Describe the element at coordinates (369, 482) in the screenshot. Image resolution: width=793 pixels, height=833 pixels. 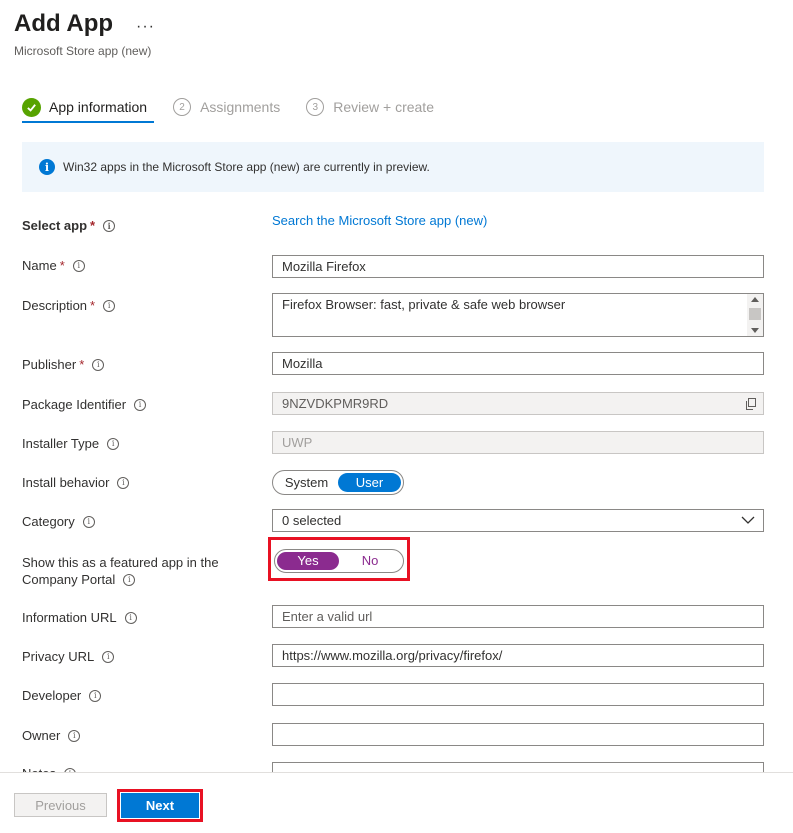
I see `install-behavior-user: User` at that location.